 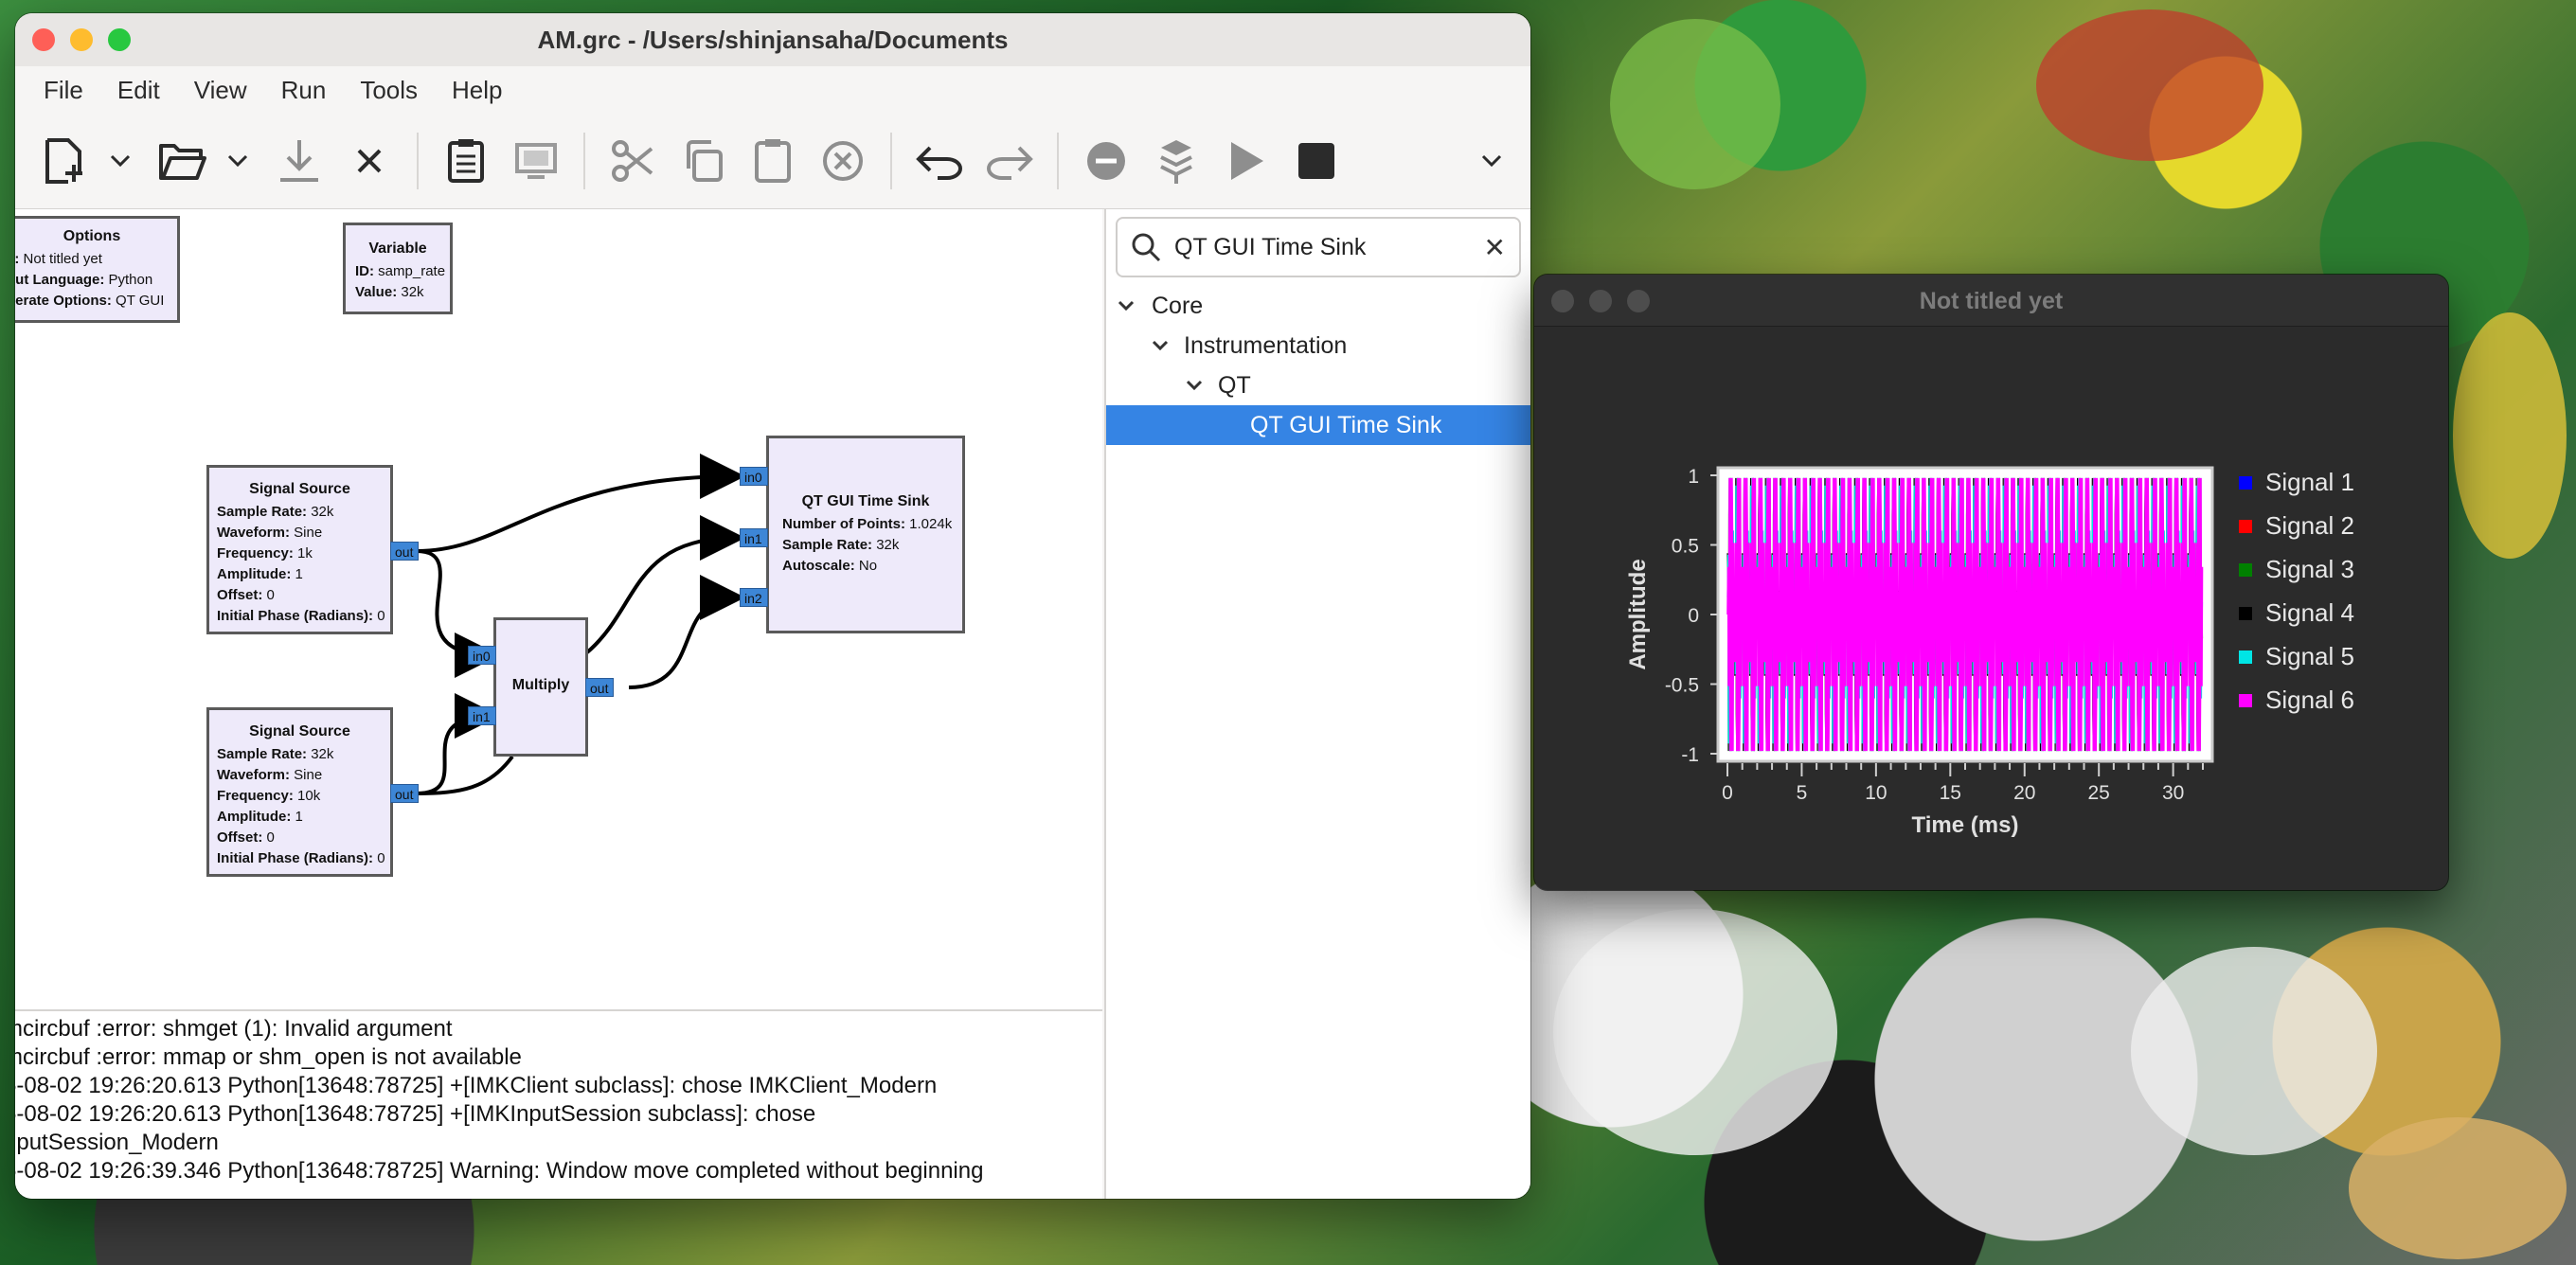 I want to click on more-dropdown-icon, so click(x=1492, y=161).